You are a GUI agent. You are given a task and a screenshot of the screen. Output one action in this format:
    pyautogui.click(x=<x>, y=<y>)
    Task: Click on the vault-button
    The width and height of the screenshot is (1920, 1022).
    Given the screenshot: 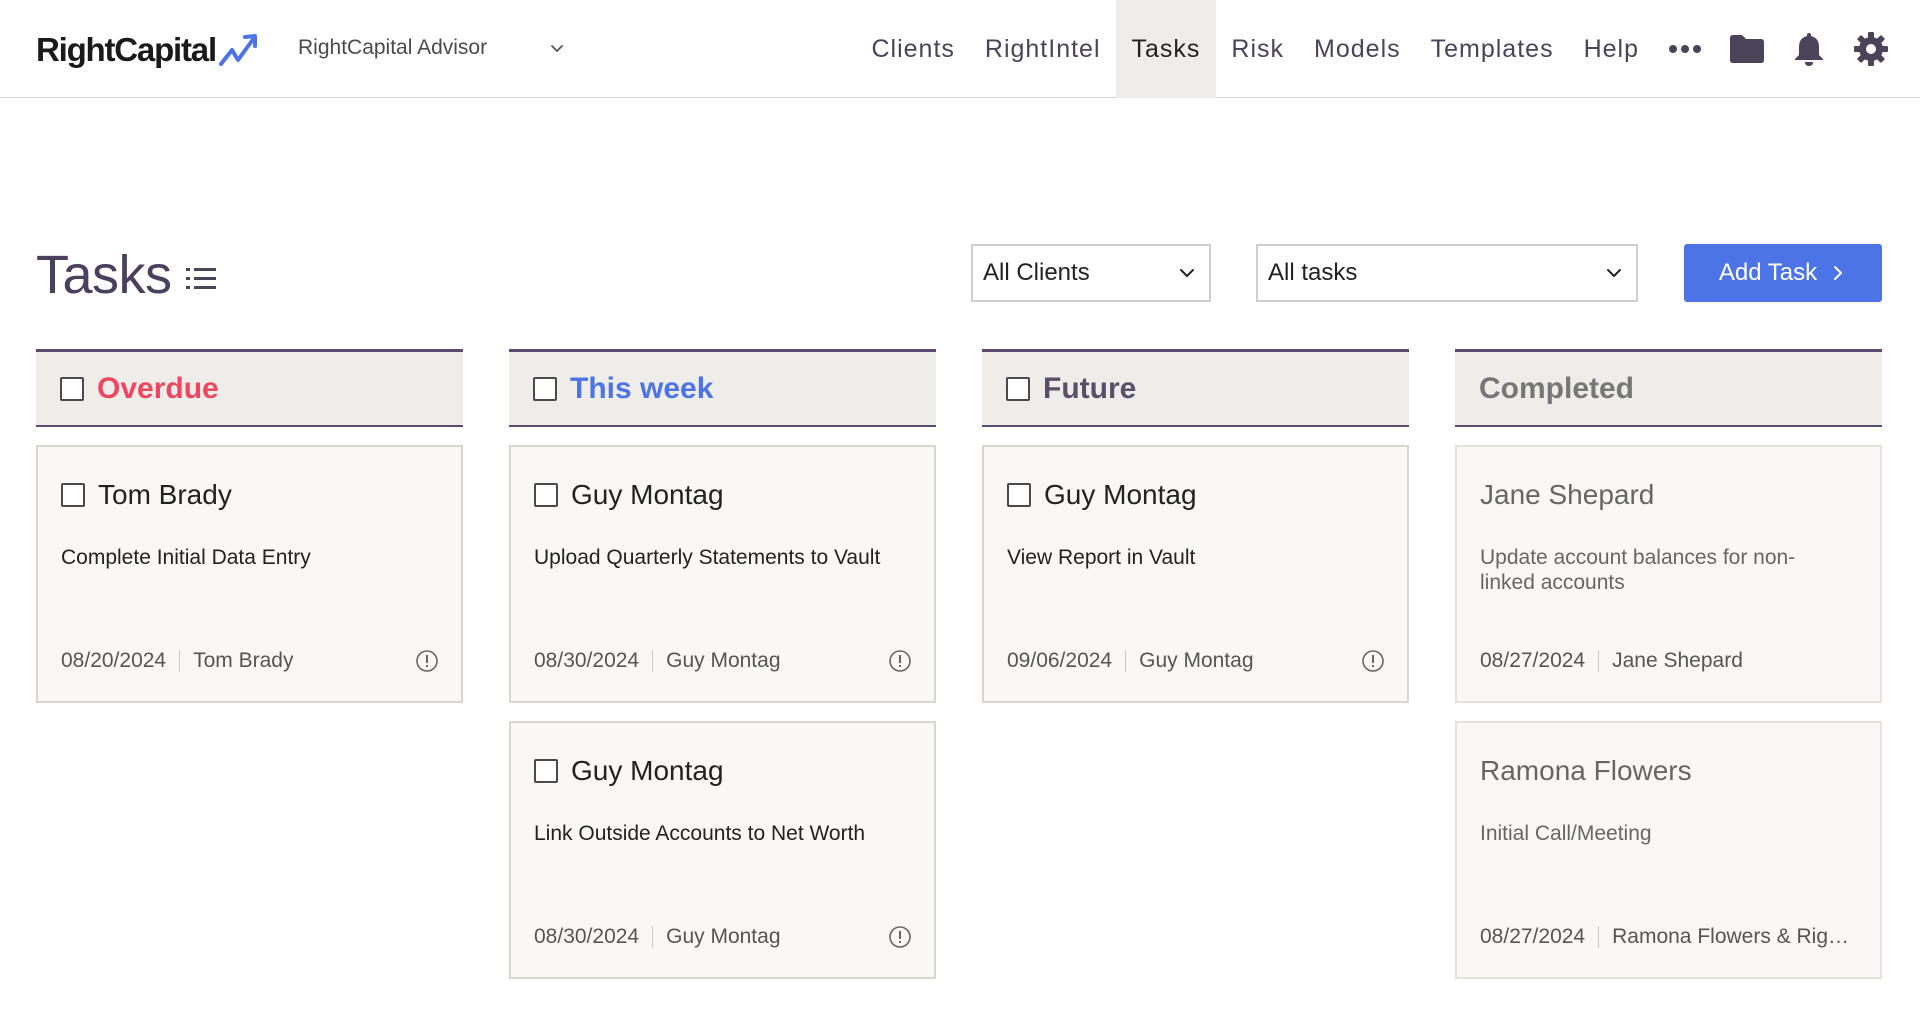 What is the action you would take?
    pyautogui.click(x=1747, y=49)
    